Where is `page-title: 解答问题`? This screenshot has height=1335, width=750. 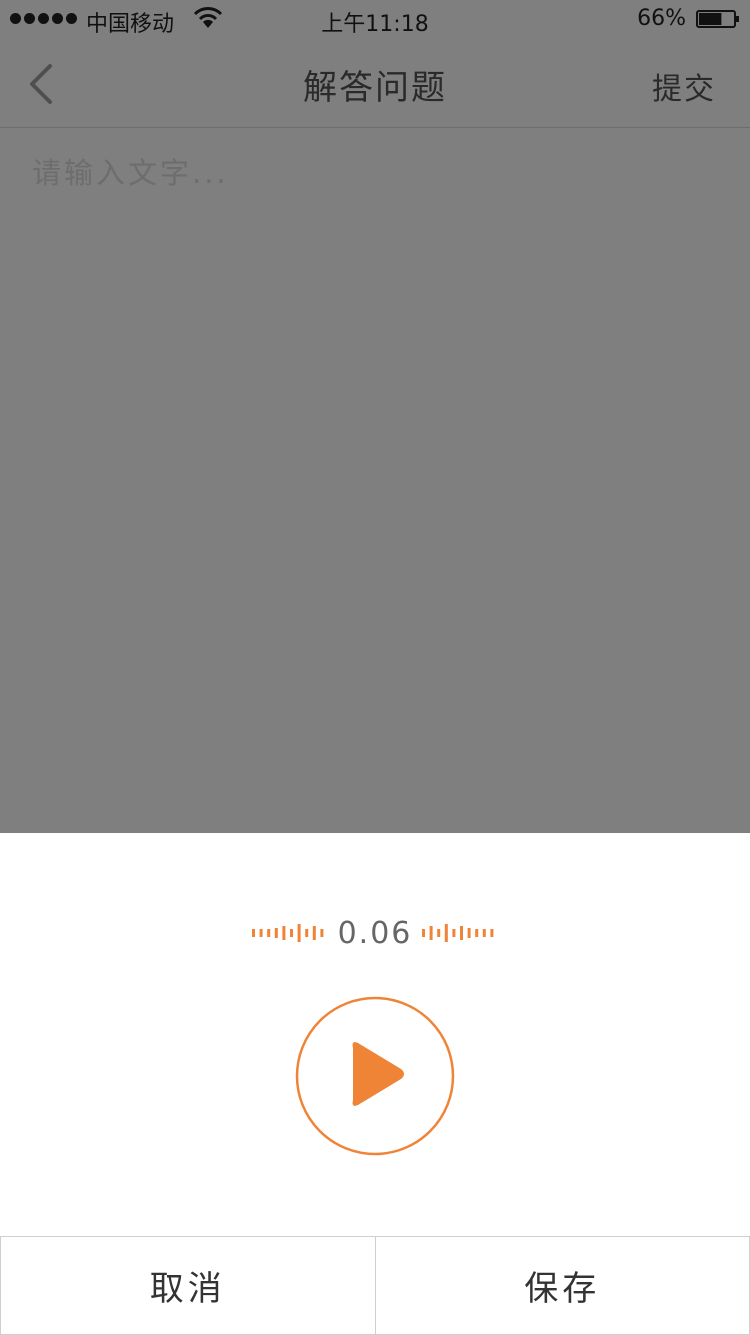
page-title: 解答问题 is located at coordinates (375, 84).